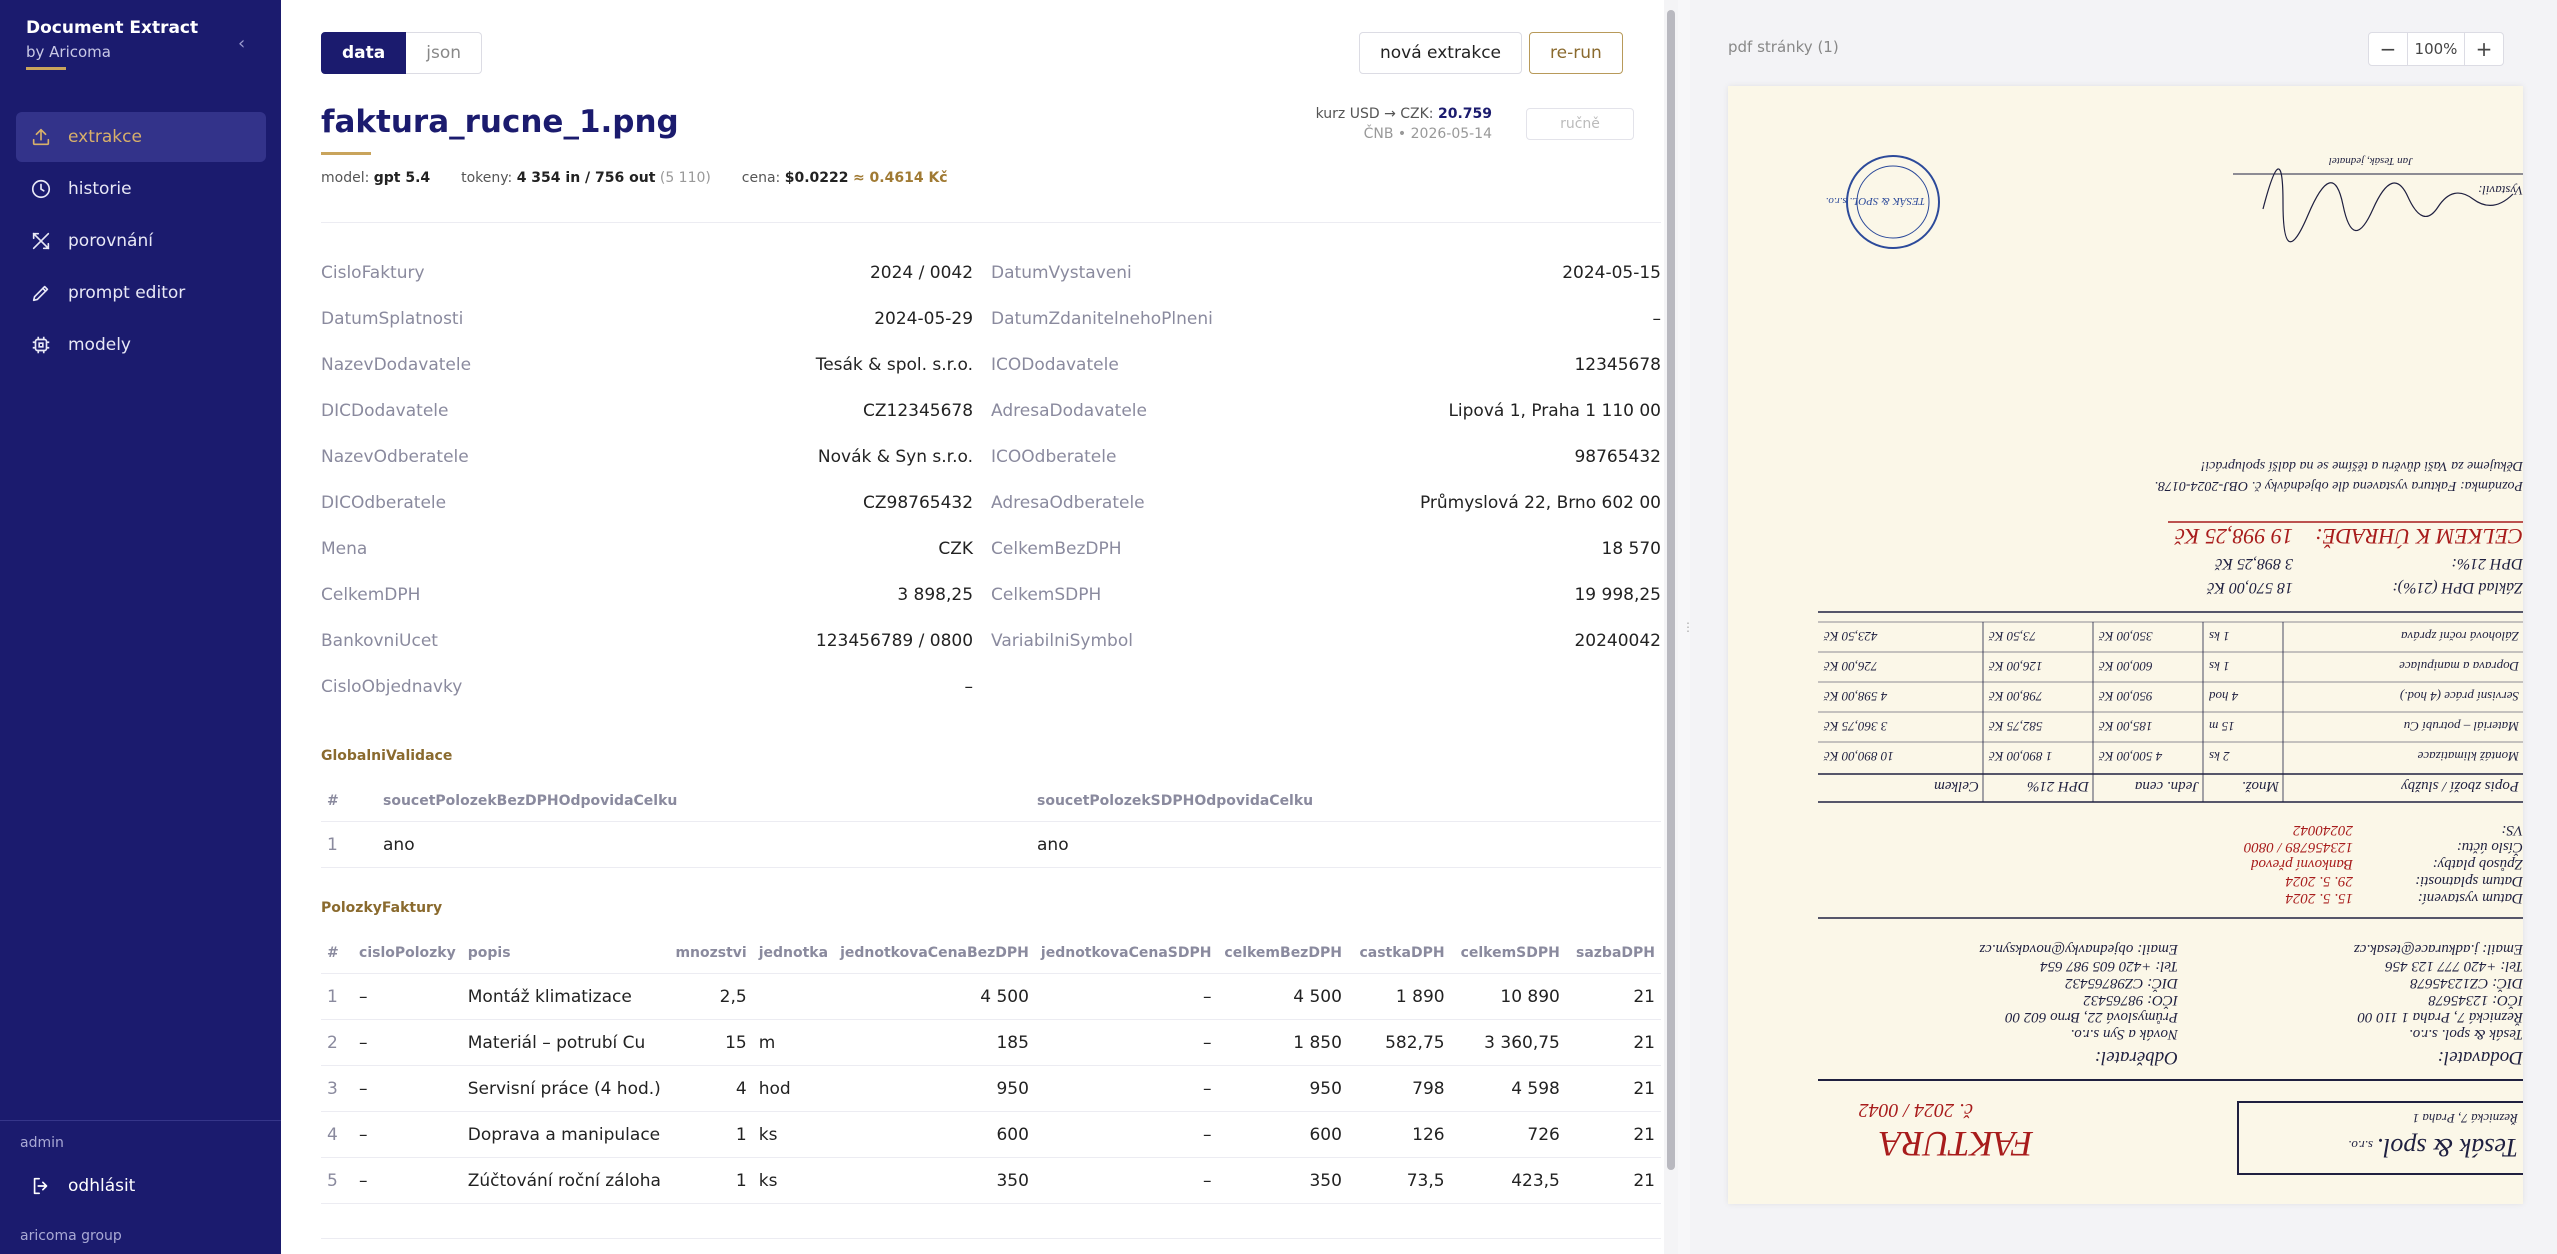  I want to click on col-header: #, so click(349, 801).